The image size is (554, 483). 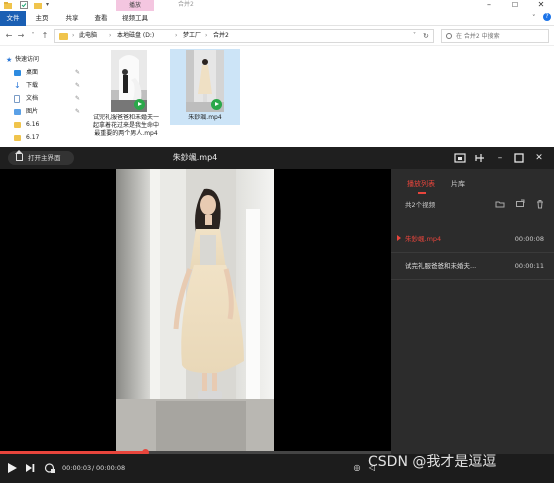 I want to click on forward-arrow-icon: →, so click(x=21, y=36).